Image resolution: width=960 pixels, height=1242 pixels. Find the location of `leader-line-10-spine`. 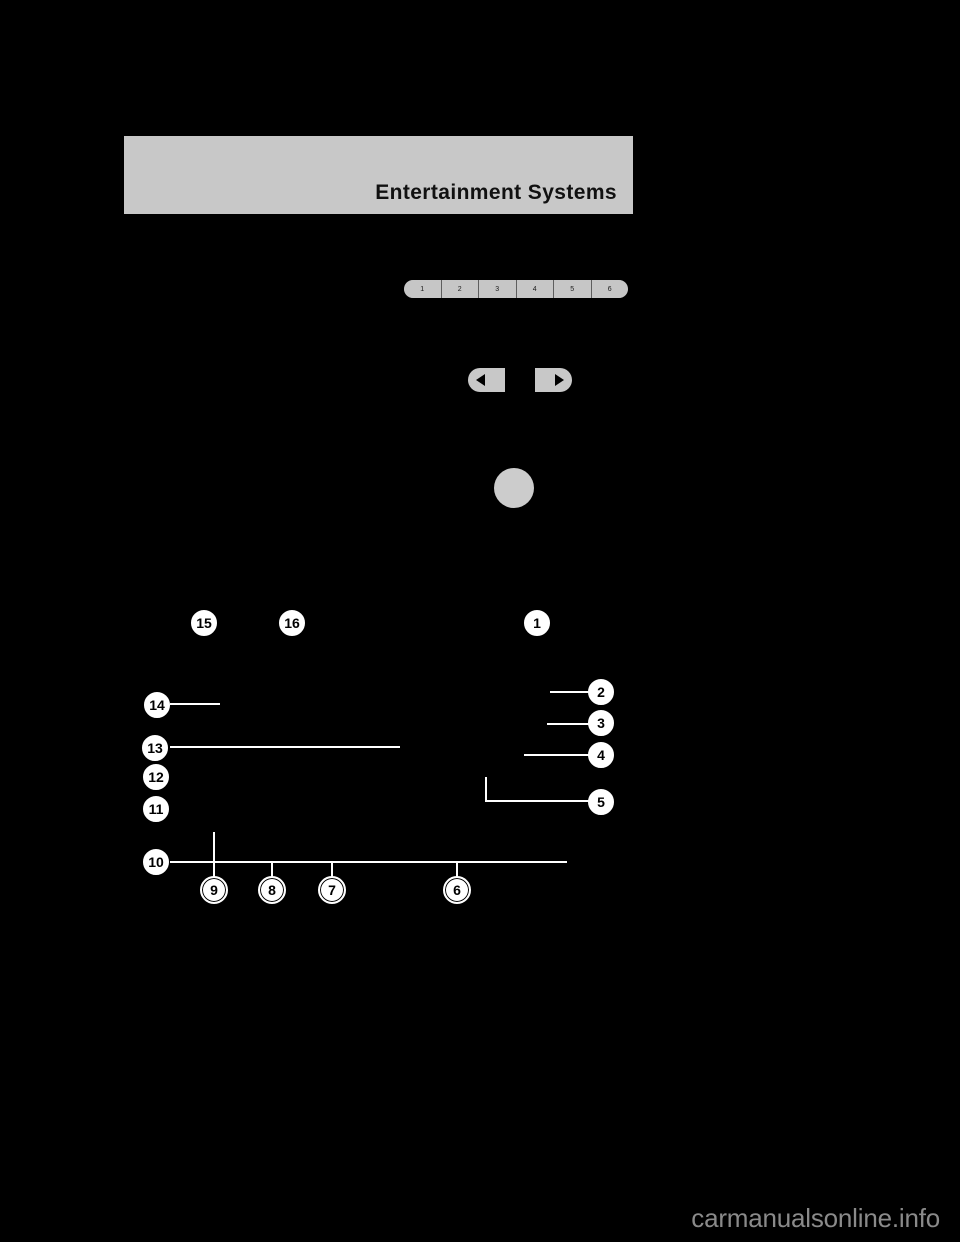

leader-line-10-spine is located at coordinates (368, 862).